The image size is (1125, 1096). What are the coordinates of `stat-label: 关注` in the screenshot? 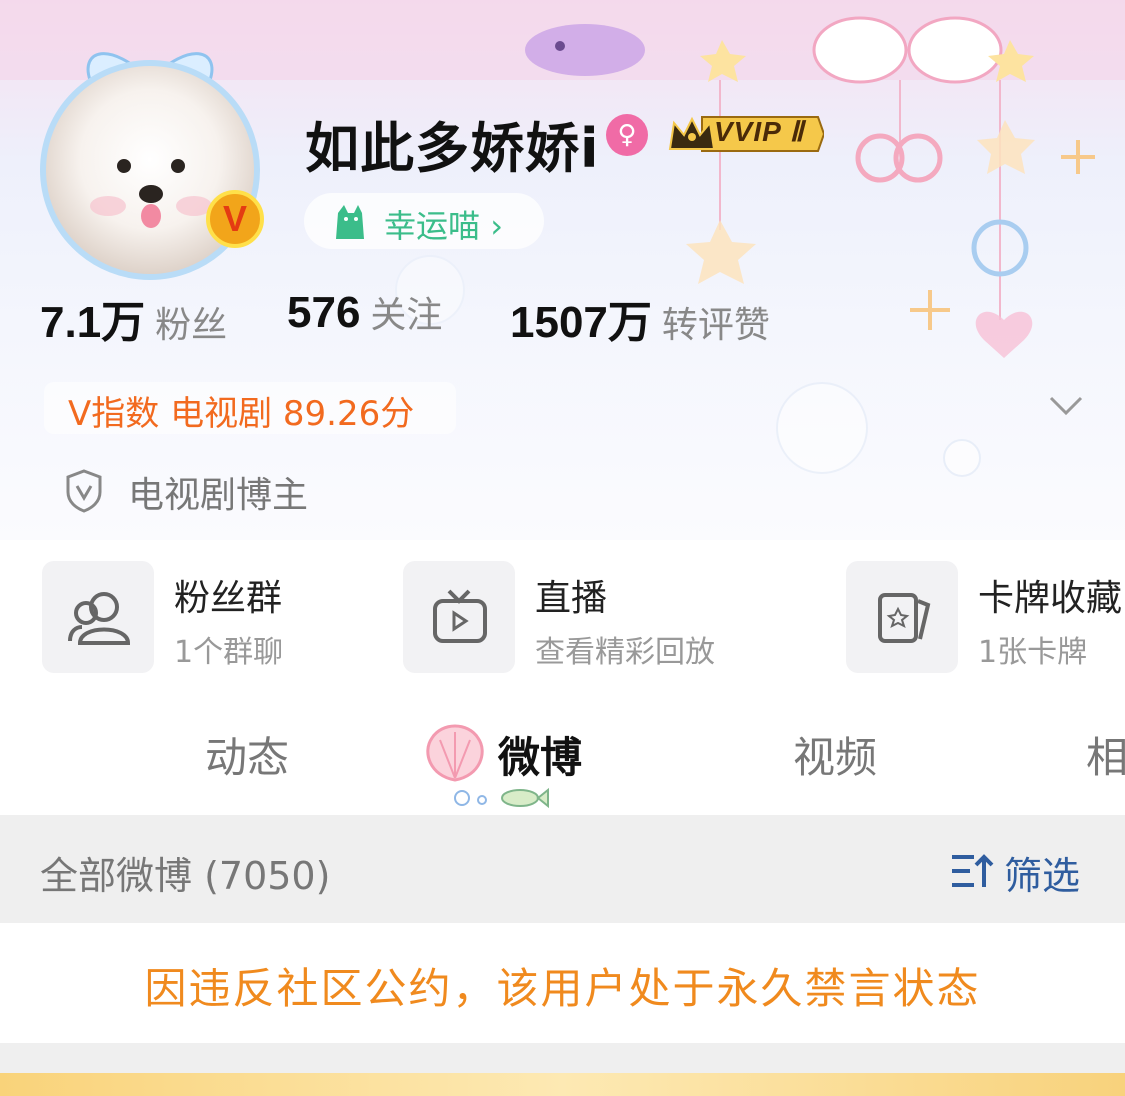 It's located at (406, 315).